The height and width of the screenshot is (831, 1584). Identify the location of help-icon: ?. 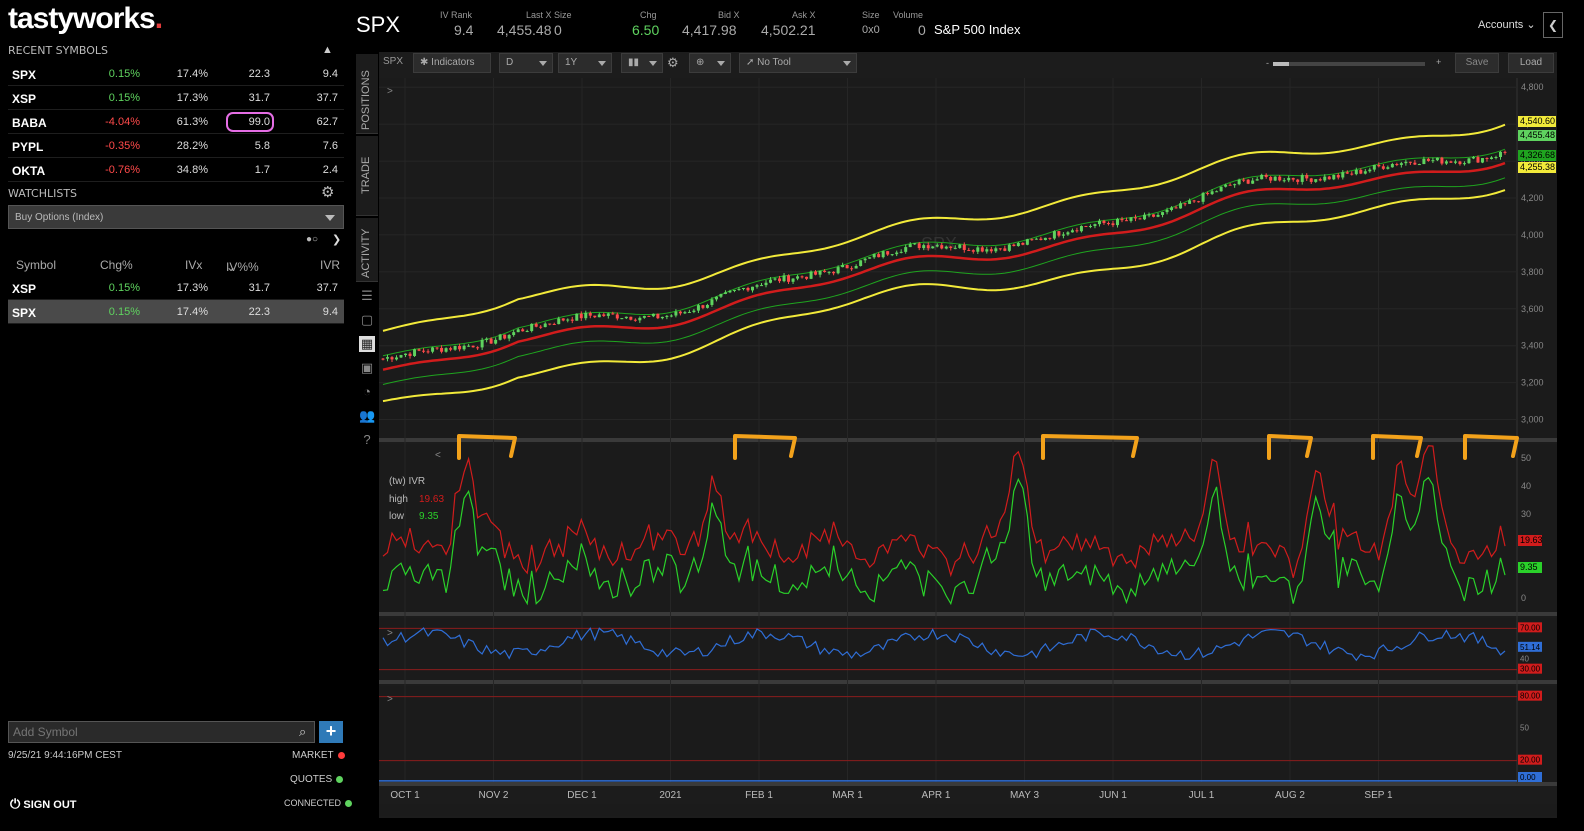
(367, 440).